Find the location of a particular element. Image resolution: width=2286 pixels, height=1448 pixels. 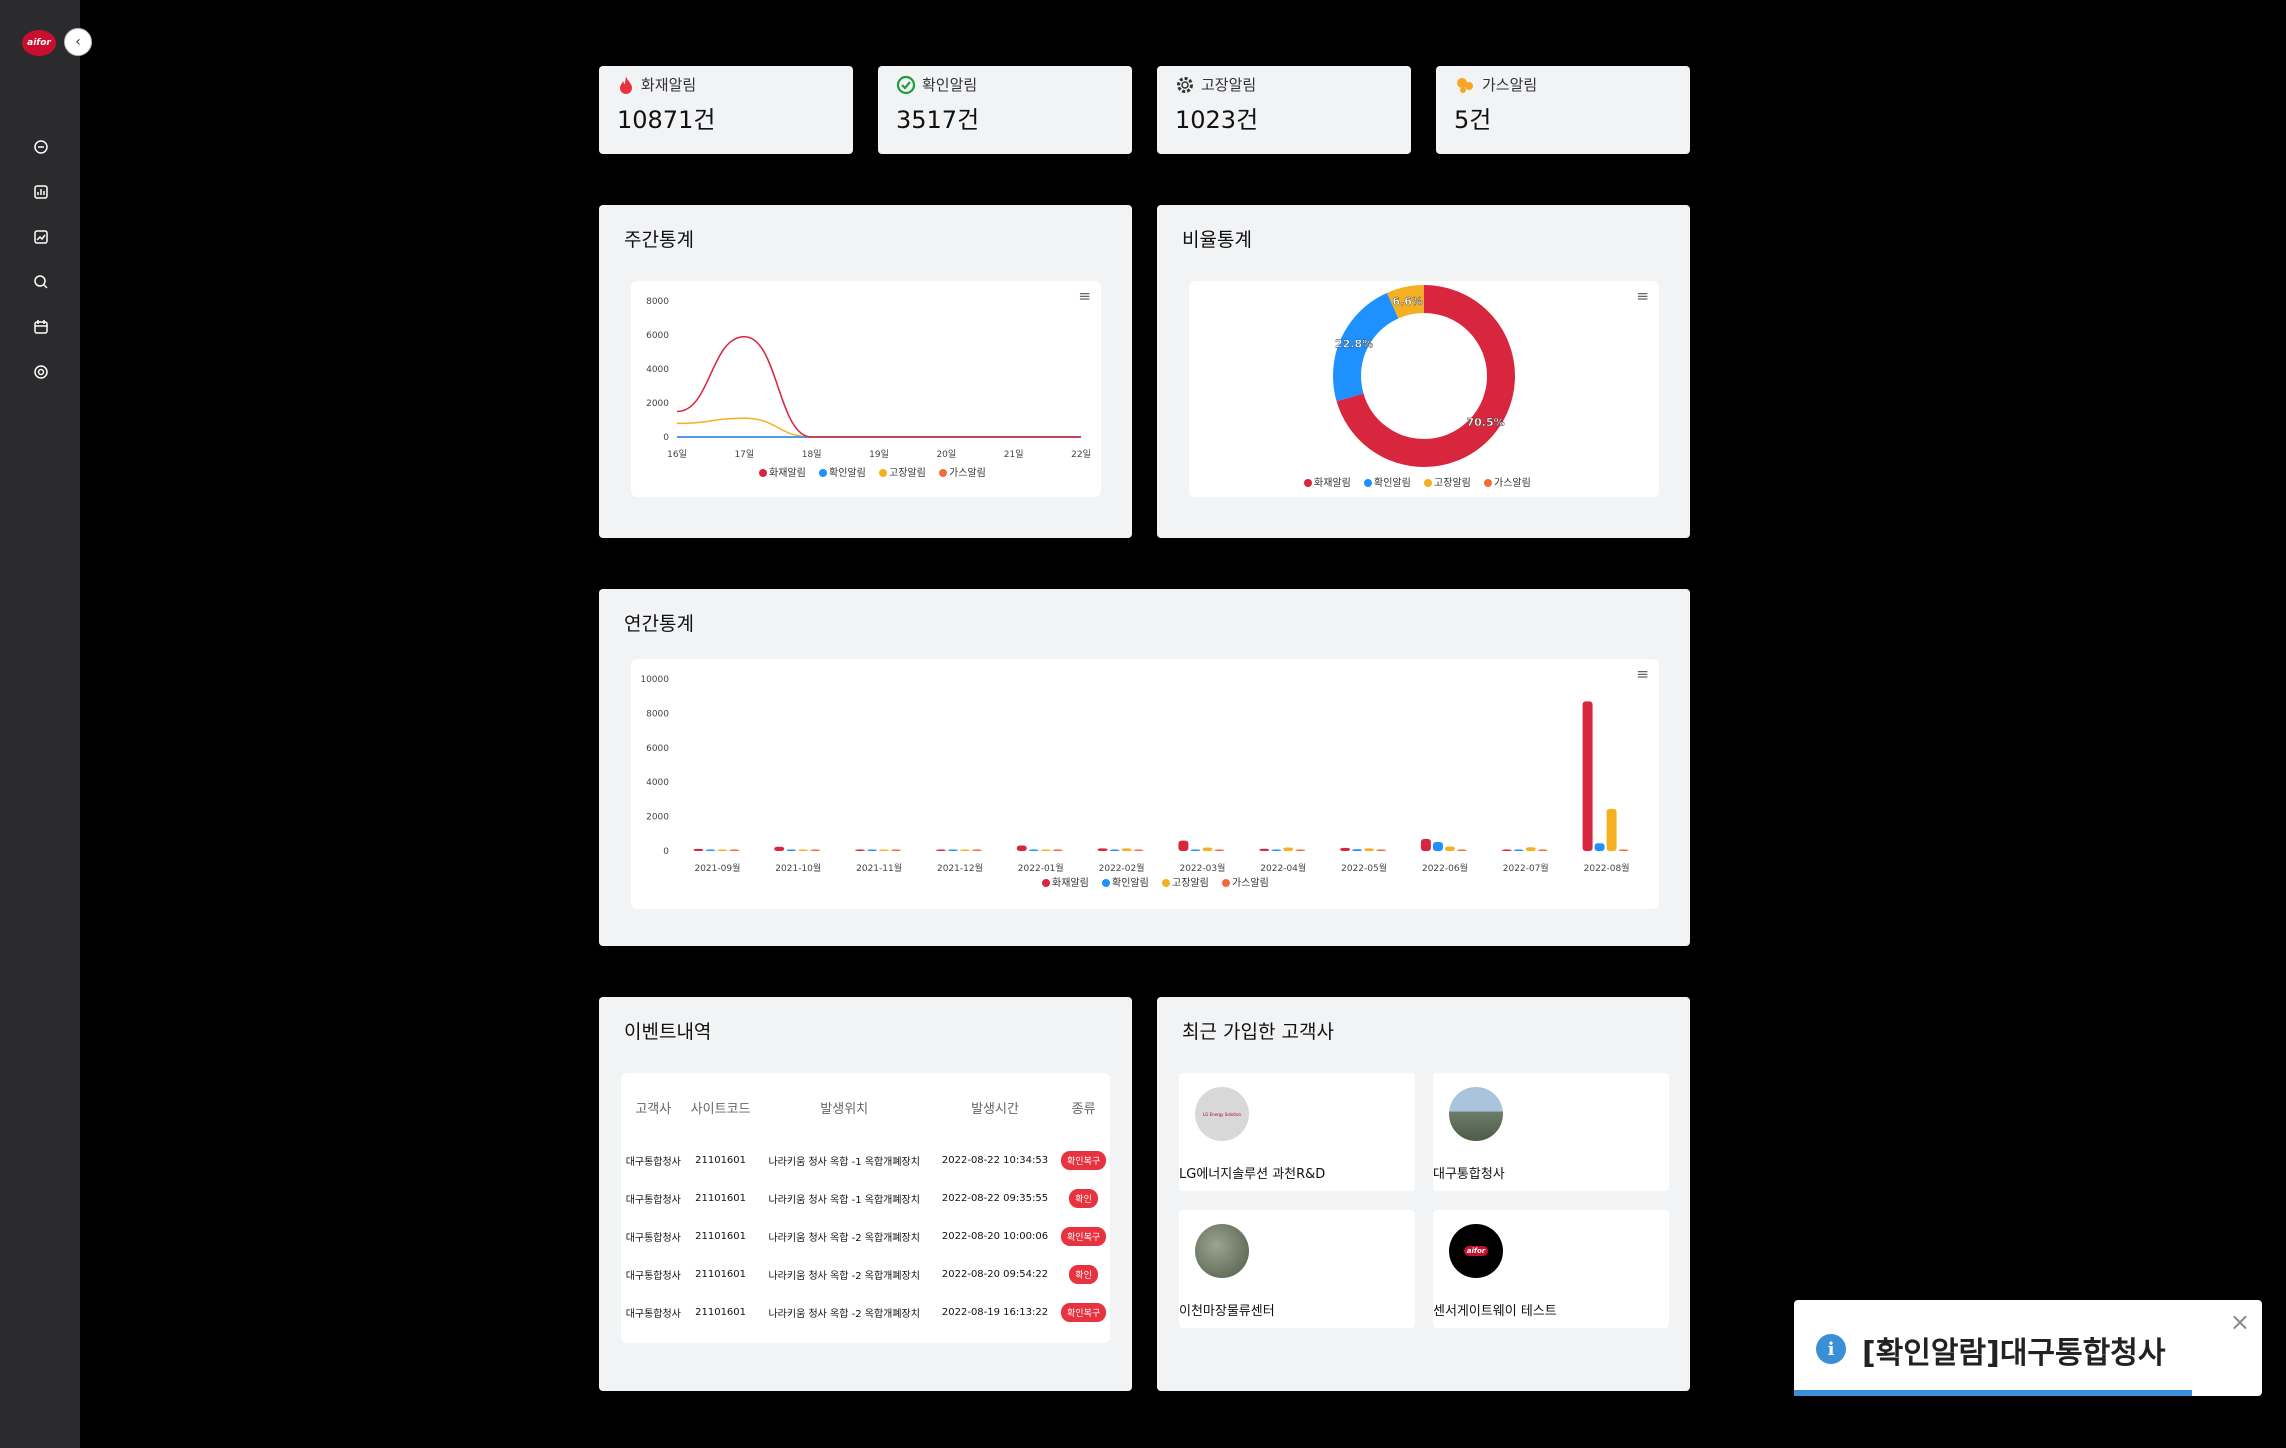

calendar-icon is located at coordinates (41, 327).